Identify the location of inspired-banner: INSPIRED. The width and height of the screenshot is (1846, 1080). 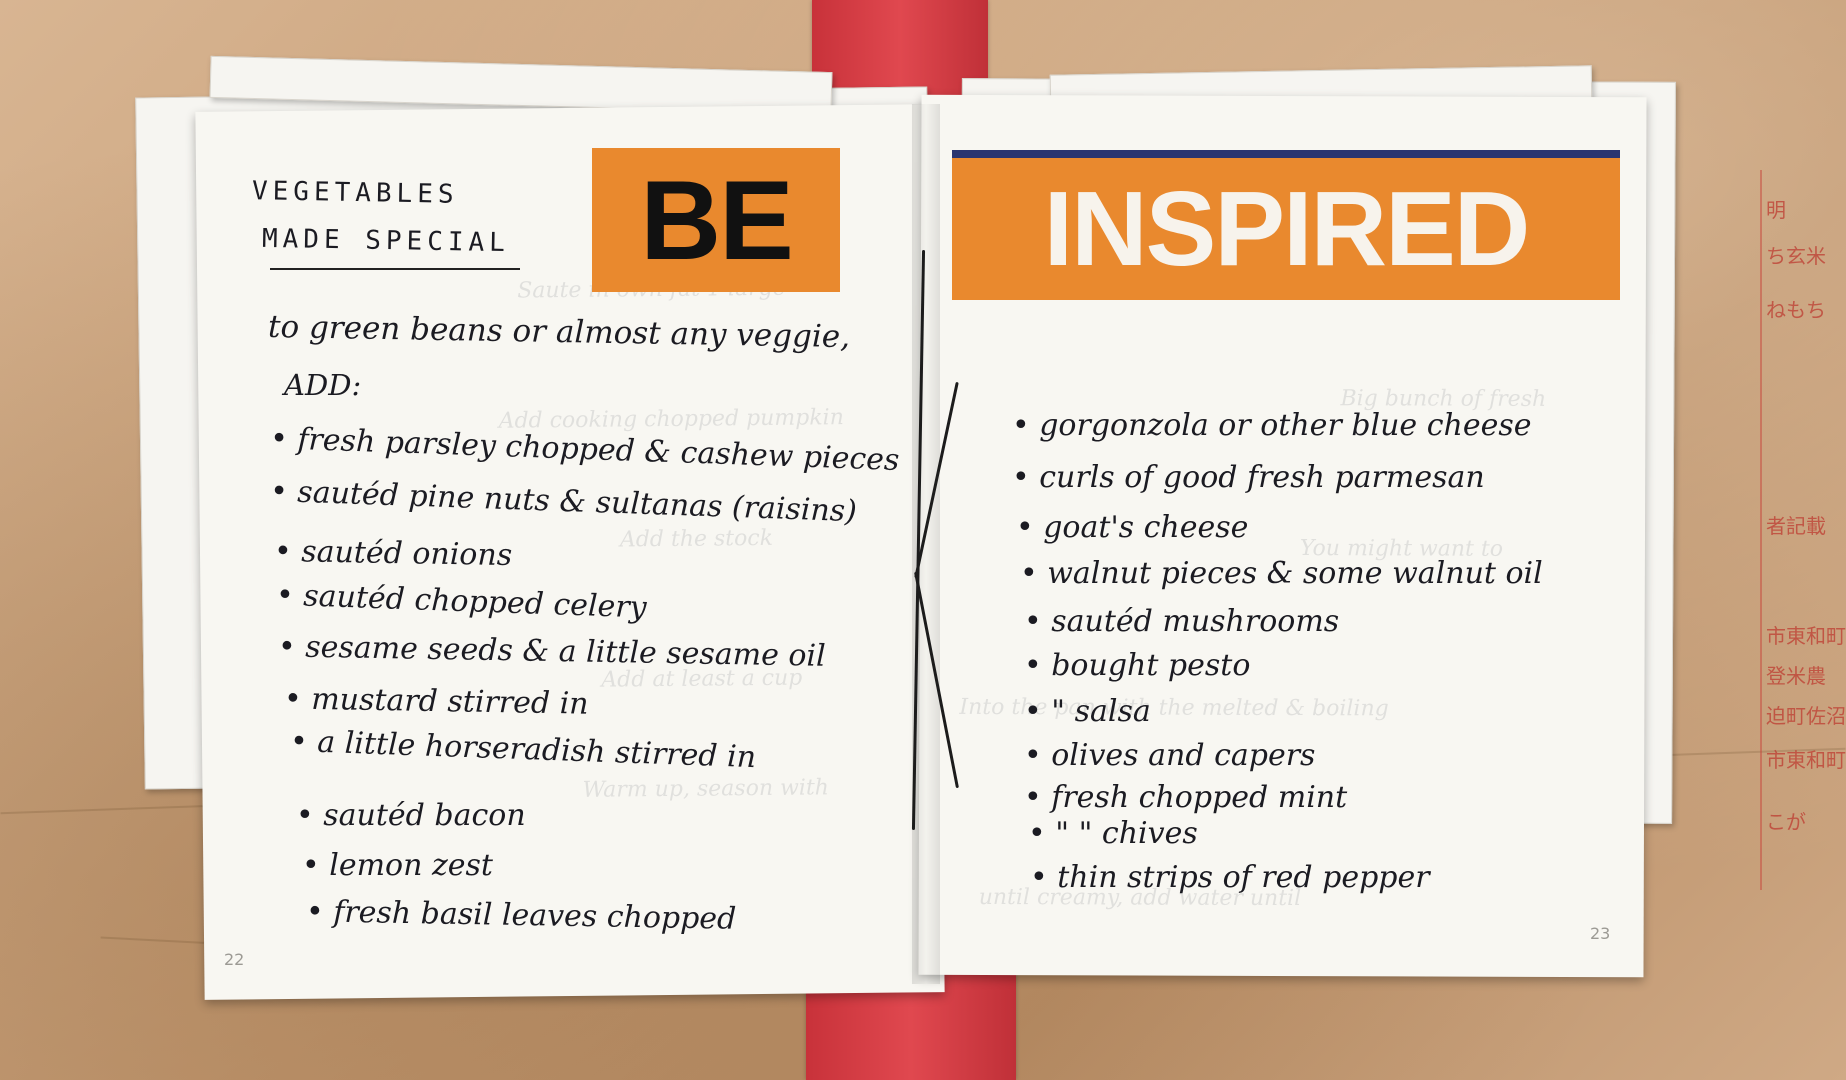
(1286, 225).